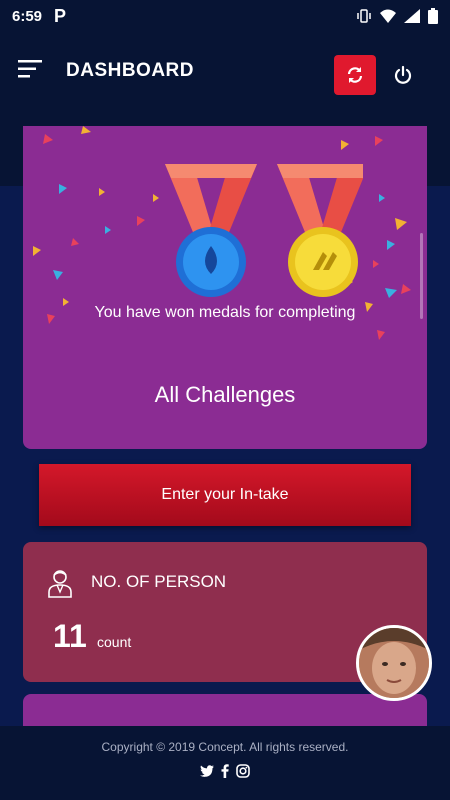 This screenshot has height=800, width=450. I want to click on medal-title: All Challenges, so click(225, 394).